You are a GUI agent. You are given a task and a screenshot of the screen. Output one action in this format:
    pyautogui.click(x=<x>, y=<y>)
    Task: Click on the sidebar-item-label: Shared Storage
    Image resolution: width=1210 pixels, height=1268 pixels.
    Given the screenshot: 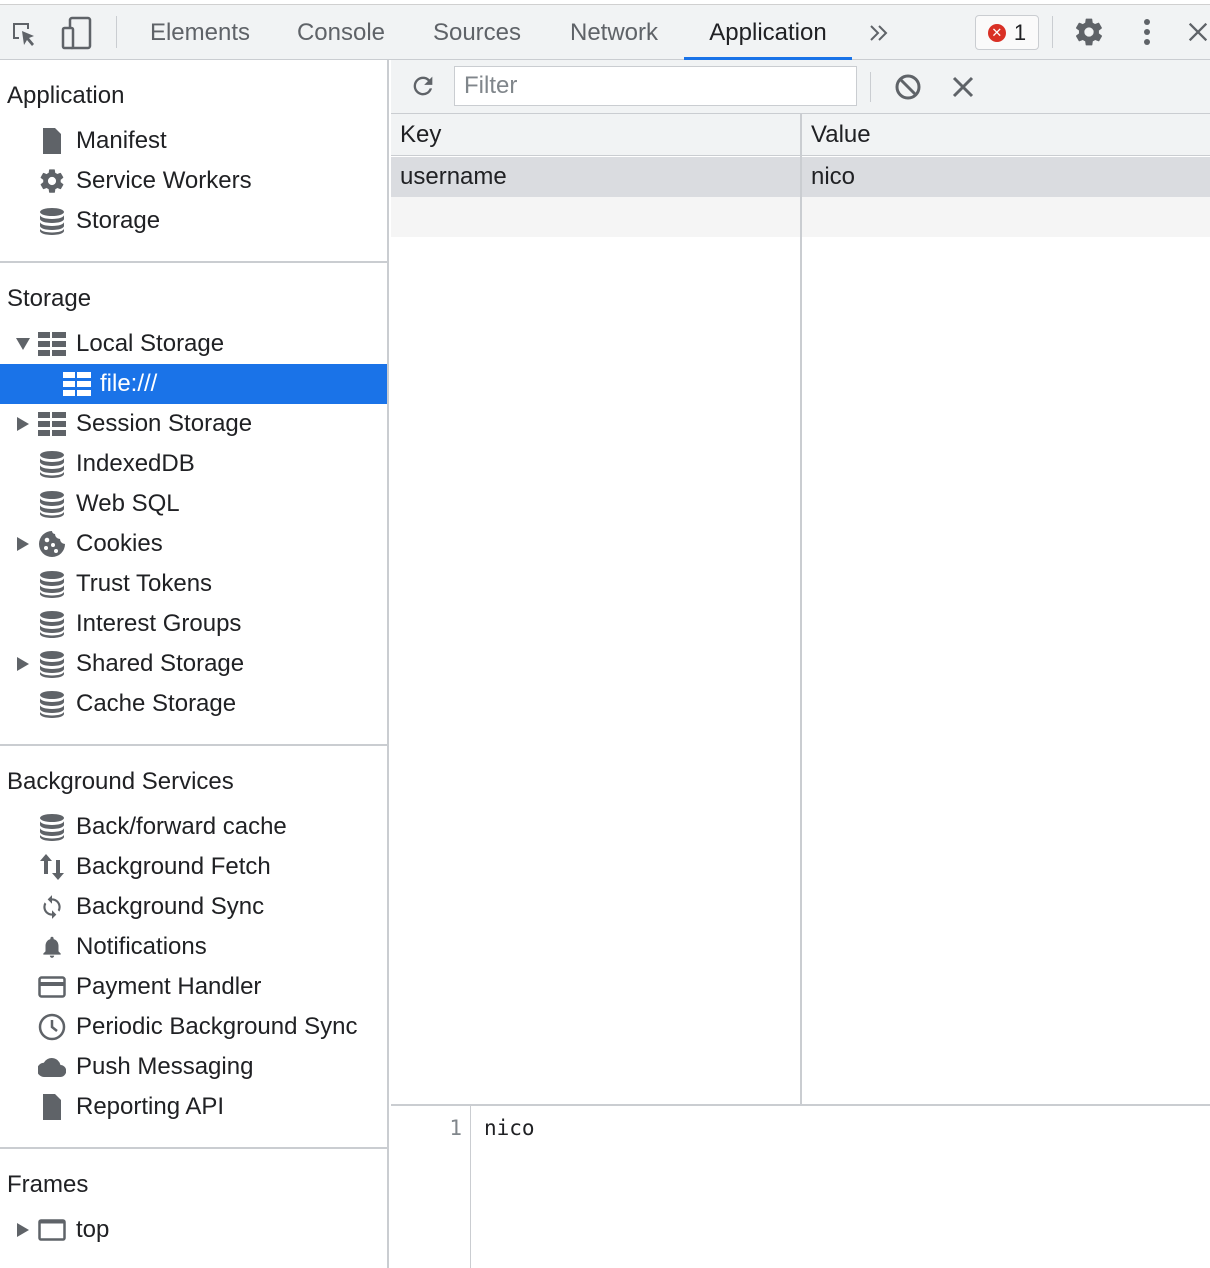 What is the action you would take?
    pyautogui.click(x=160, y=663)
    